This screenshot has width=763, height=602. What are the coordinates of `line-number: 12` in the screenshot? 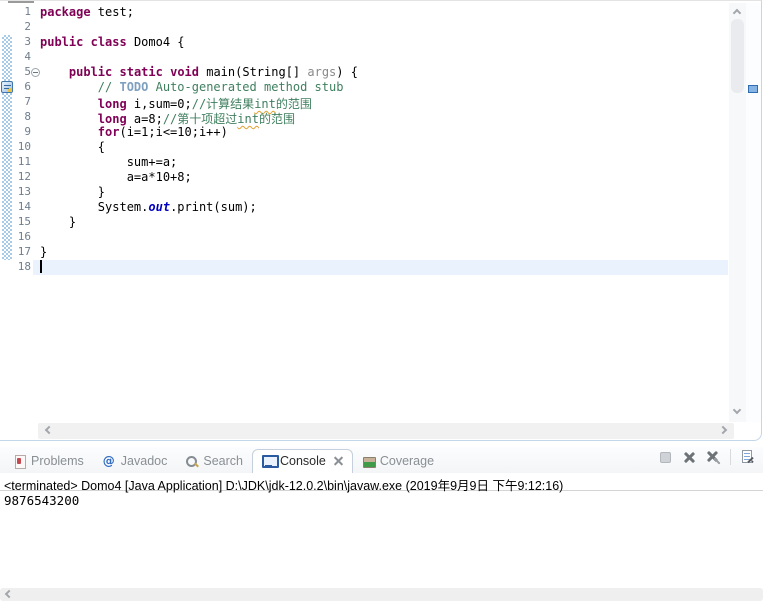 It's located at (21, 177).